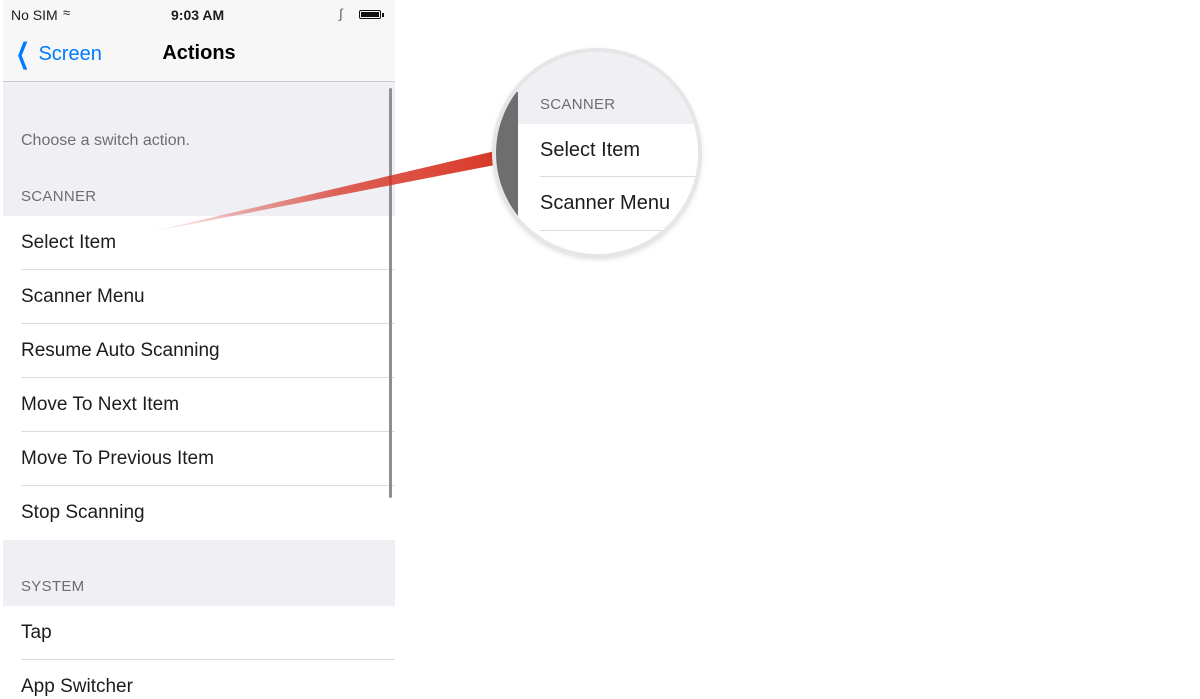 The image size is (1200, 699). What do you see at coordinates (53, 586) in the screenshot?
I see `section-header-system: SYSTEM` at bounding box center [53, 586].